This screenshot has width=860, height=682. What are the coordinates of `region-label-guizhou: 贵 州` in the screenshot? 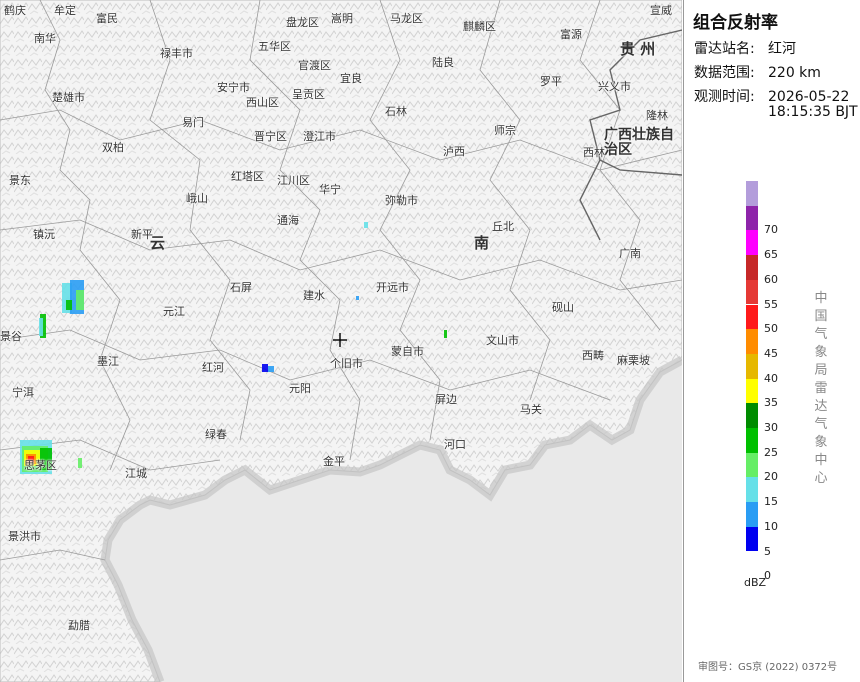 It's located at (638, 49).